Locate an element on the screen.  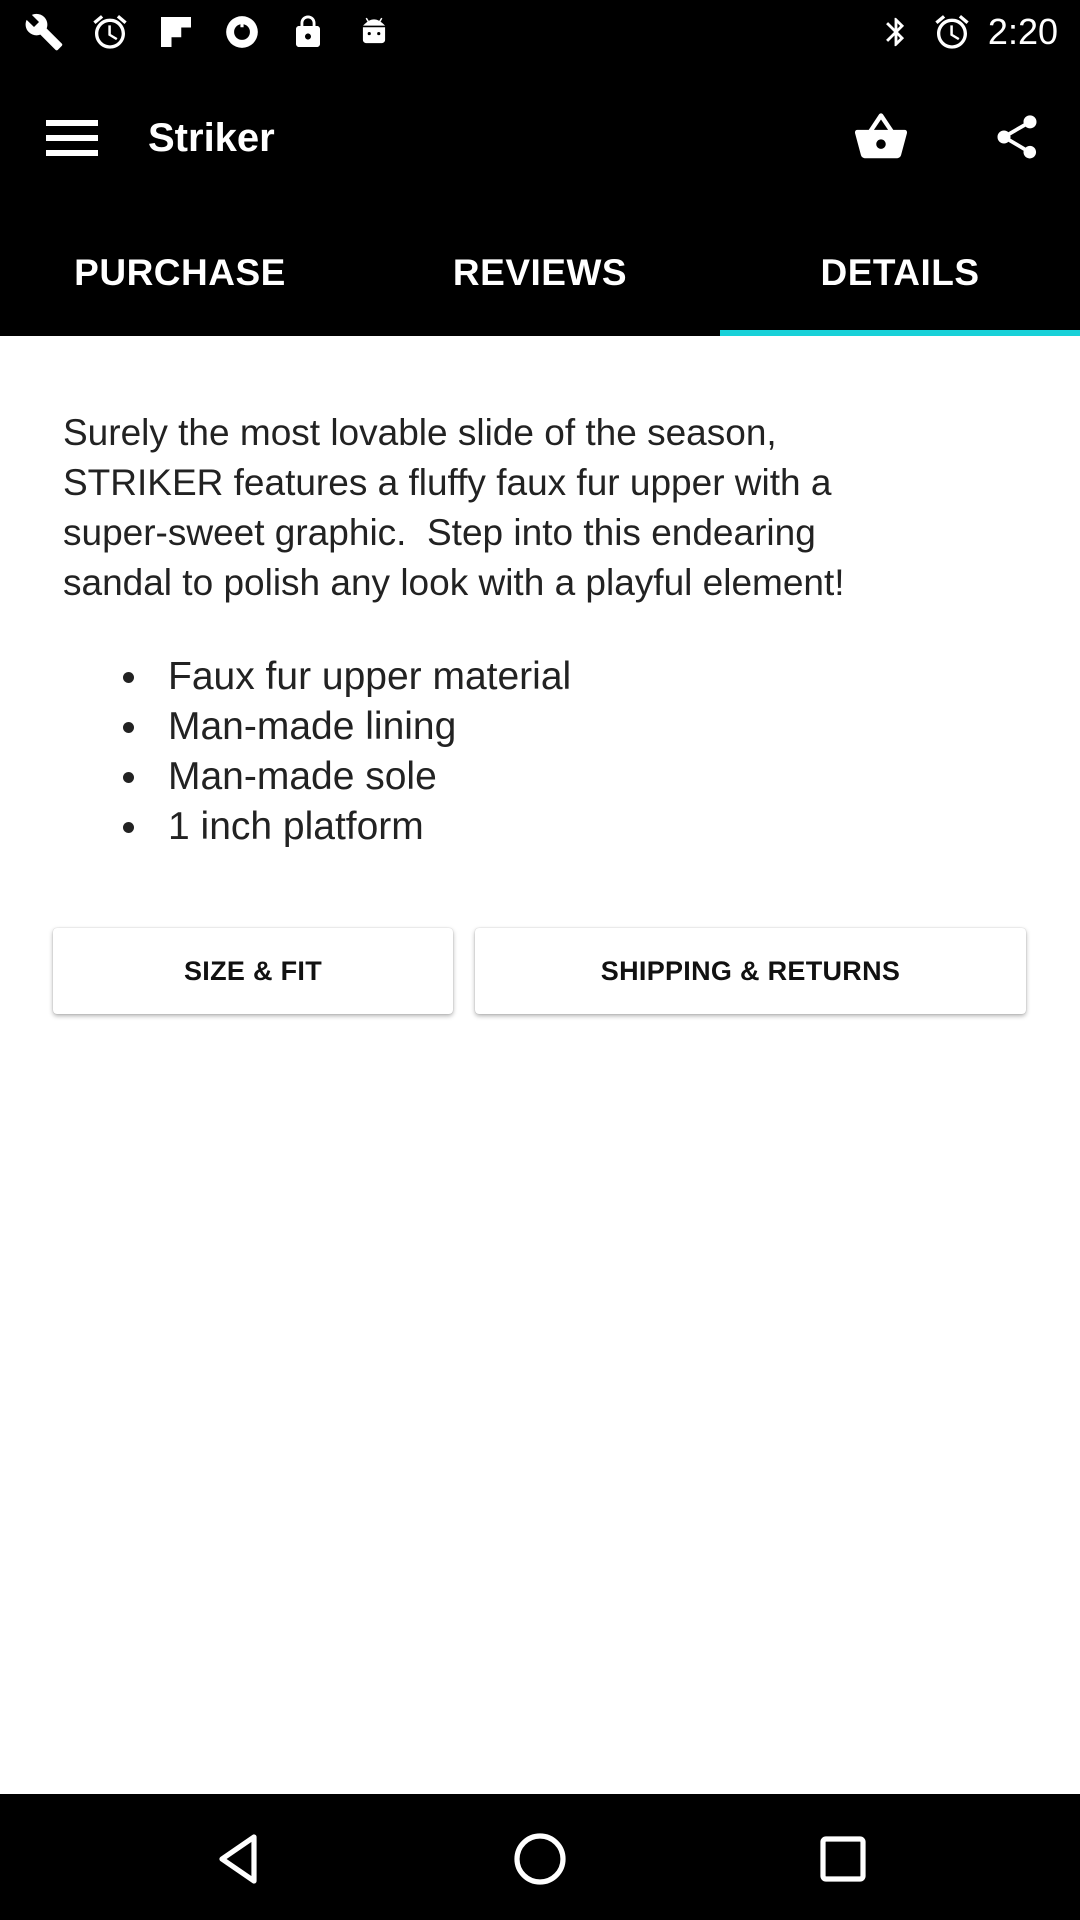
shipping-returns-button: SHIPPING & RETURNS is located at coordinates (750, 971).